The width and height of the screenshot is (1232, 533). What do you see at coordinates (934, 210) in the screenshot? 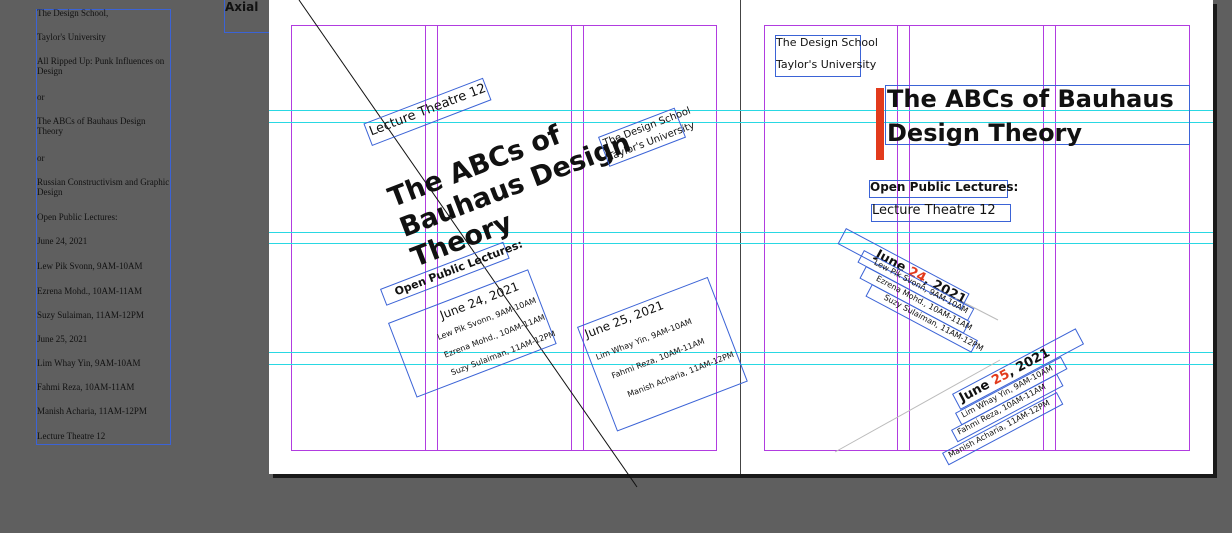
I see `lecture-hall-right: Lecture Theatre 12` at bounding box center [934, 210].